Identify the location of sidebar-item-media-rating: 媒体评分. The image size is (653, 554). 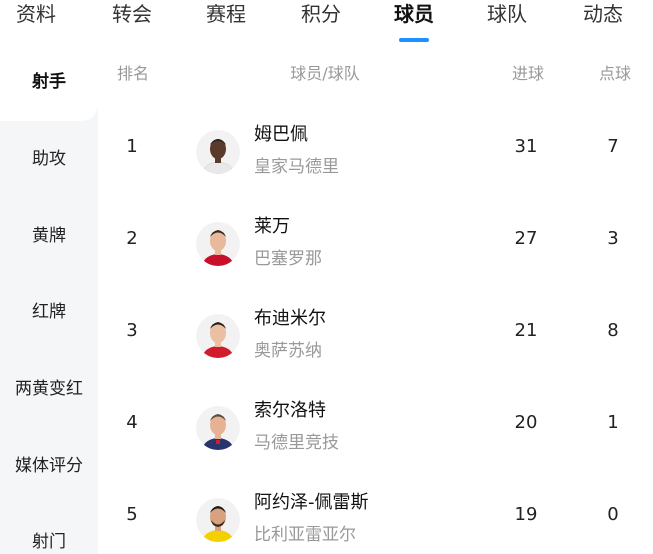
(49, 466).